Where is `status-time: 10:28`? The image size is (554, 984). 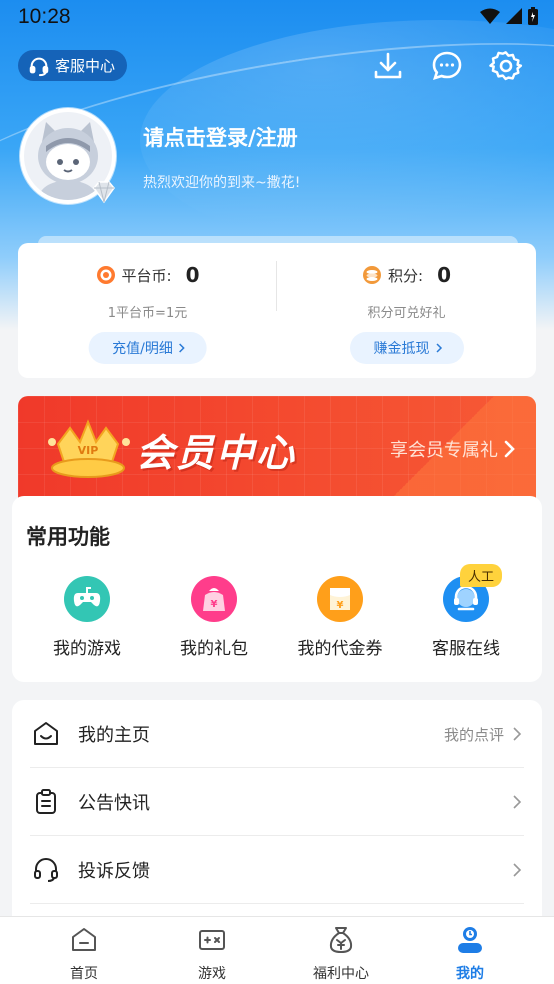
status-time: 10:28 is located at coordinates (44, 16).